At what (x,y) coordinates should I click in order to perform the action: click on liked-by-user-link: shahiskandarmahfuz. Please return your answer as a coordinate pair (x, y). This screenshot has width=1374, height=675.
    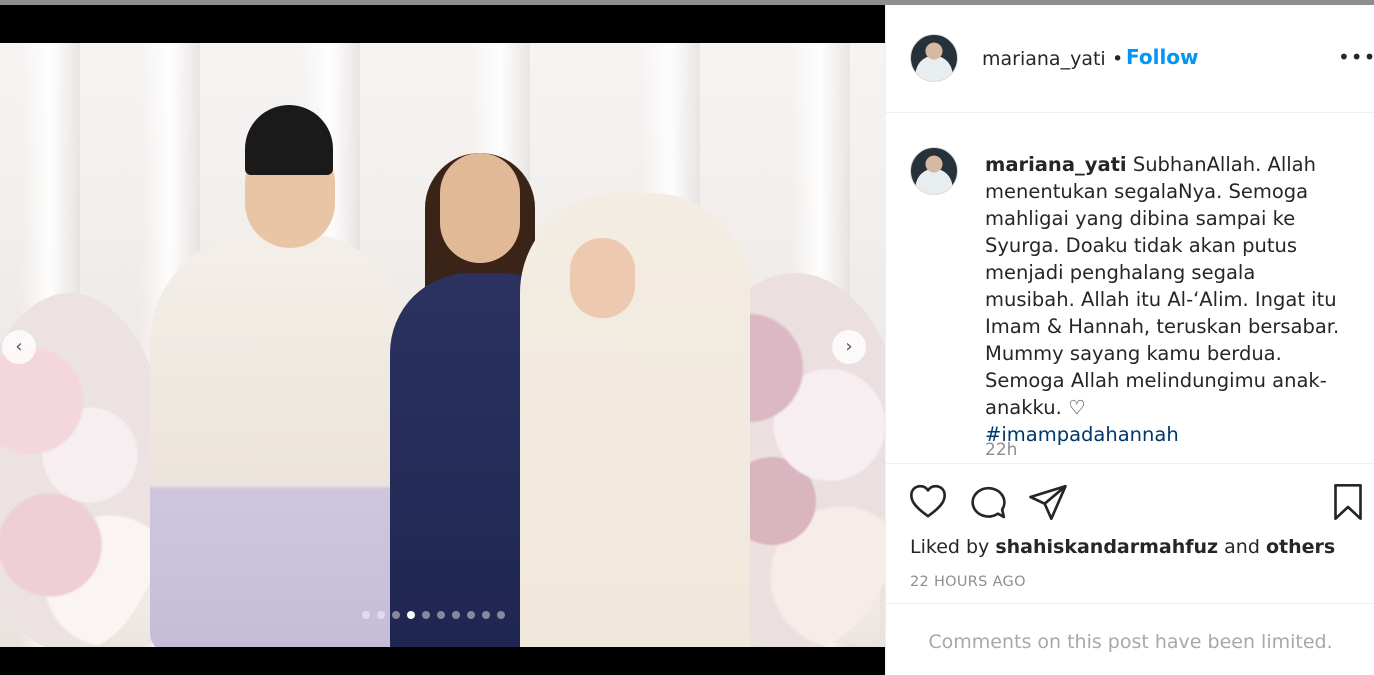
    Looking at the image, I should click on (1106, 547).